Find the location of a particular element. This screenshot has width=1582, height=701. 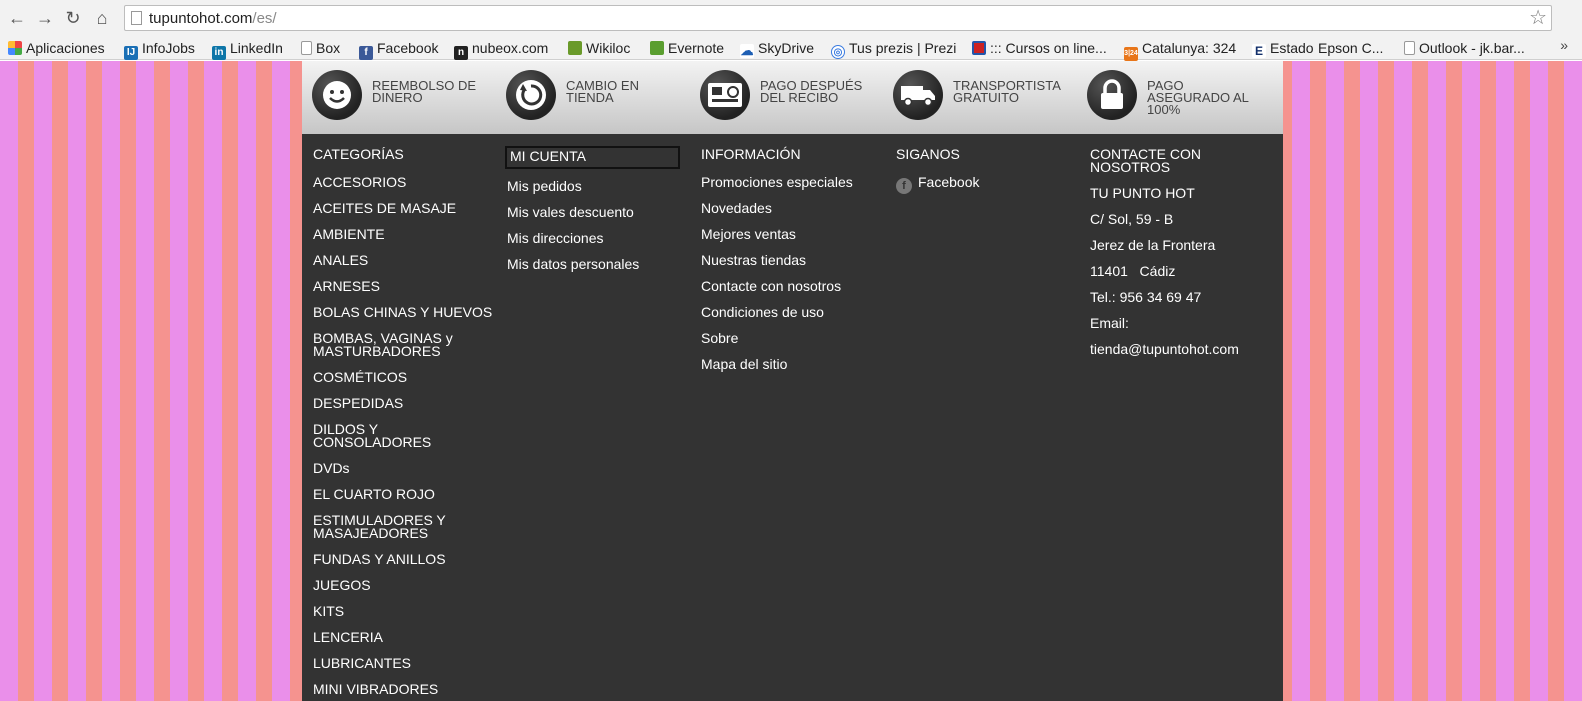

facebook-link: f Facebook is located at coordinates (986, 184).